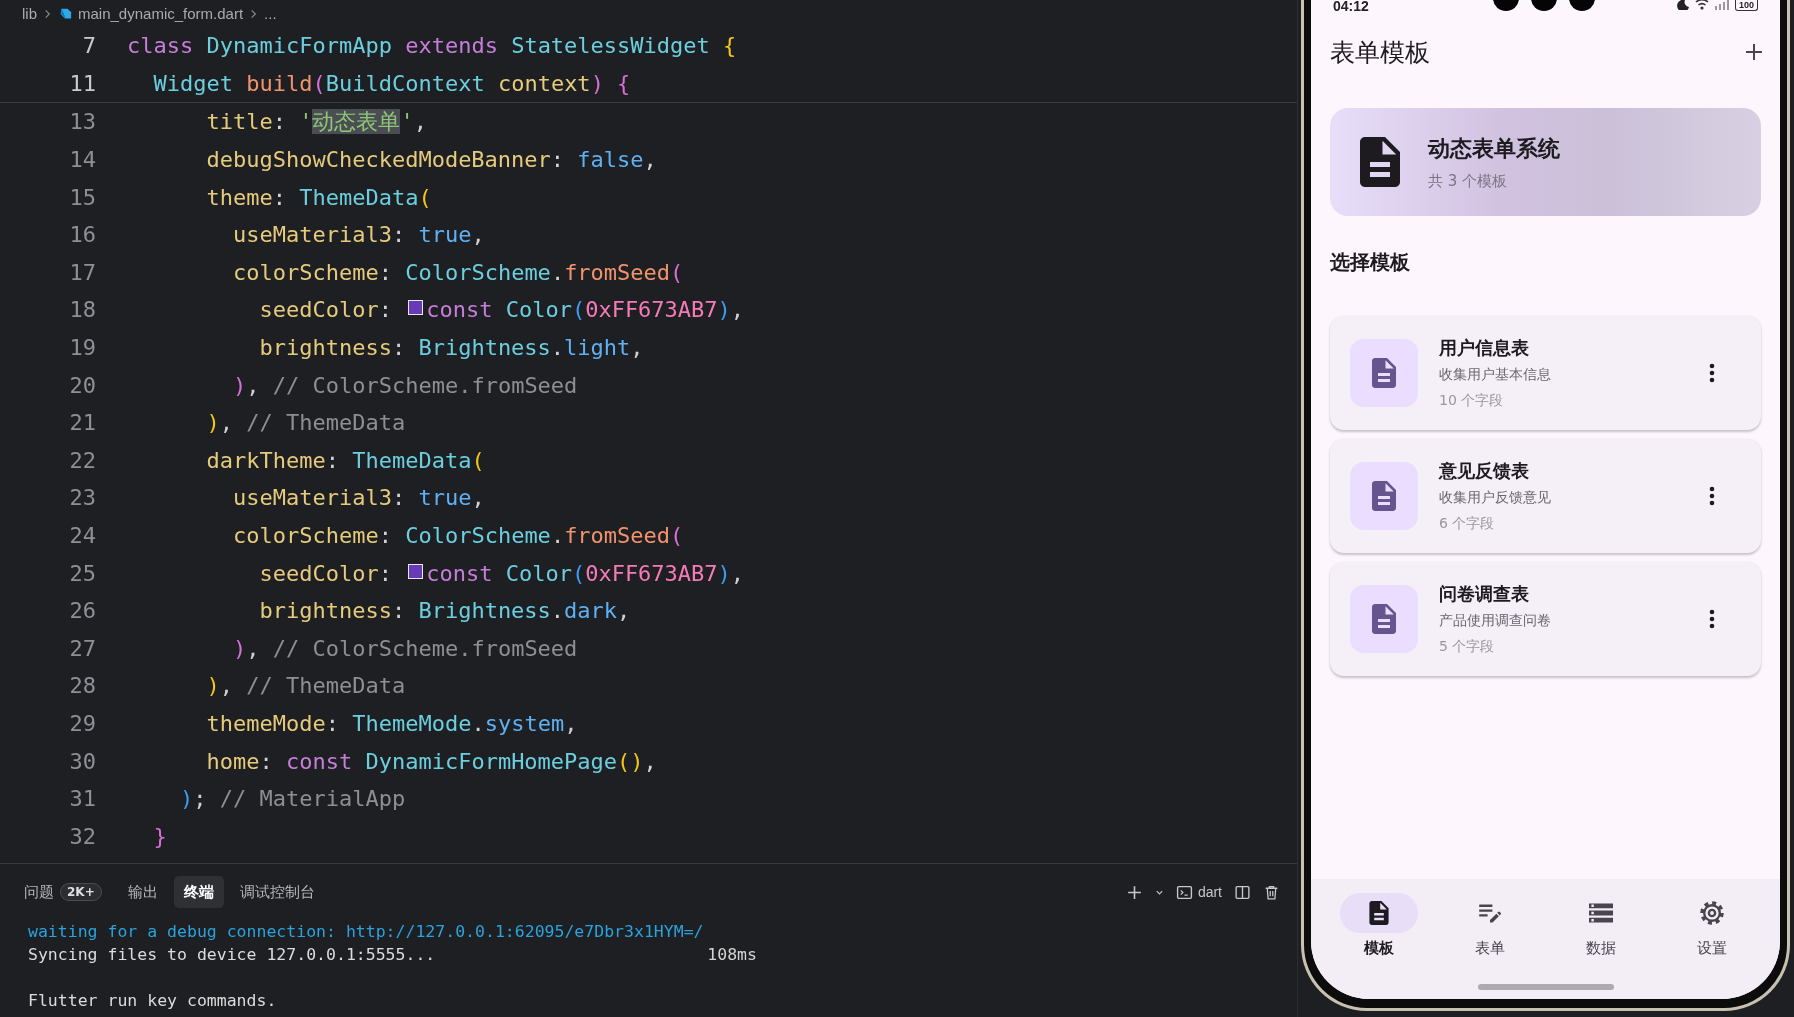  I want to click on line-number: 14, so click(82, 160).